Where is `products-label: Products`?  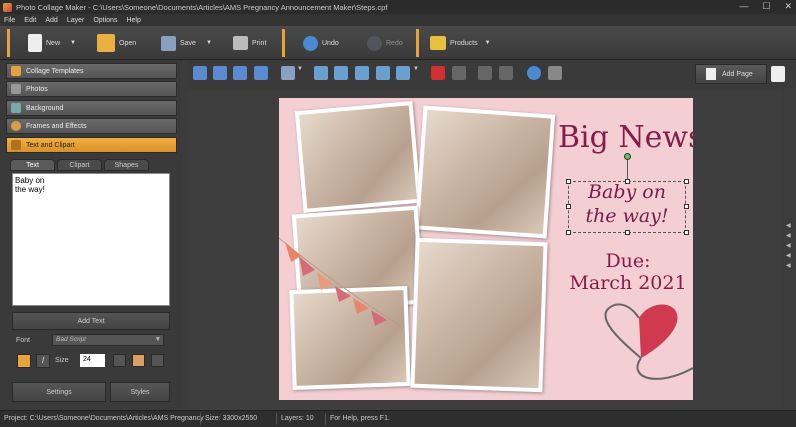
products-label: Products is located at coordinates (464, 43).